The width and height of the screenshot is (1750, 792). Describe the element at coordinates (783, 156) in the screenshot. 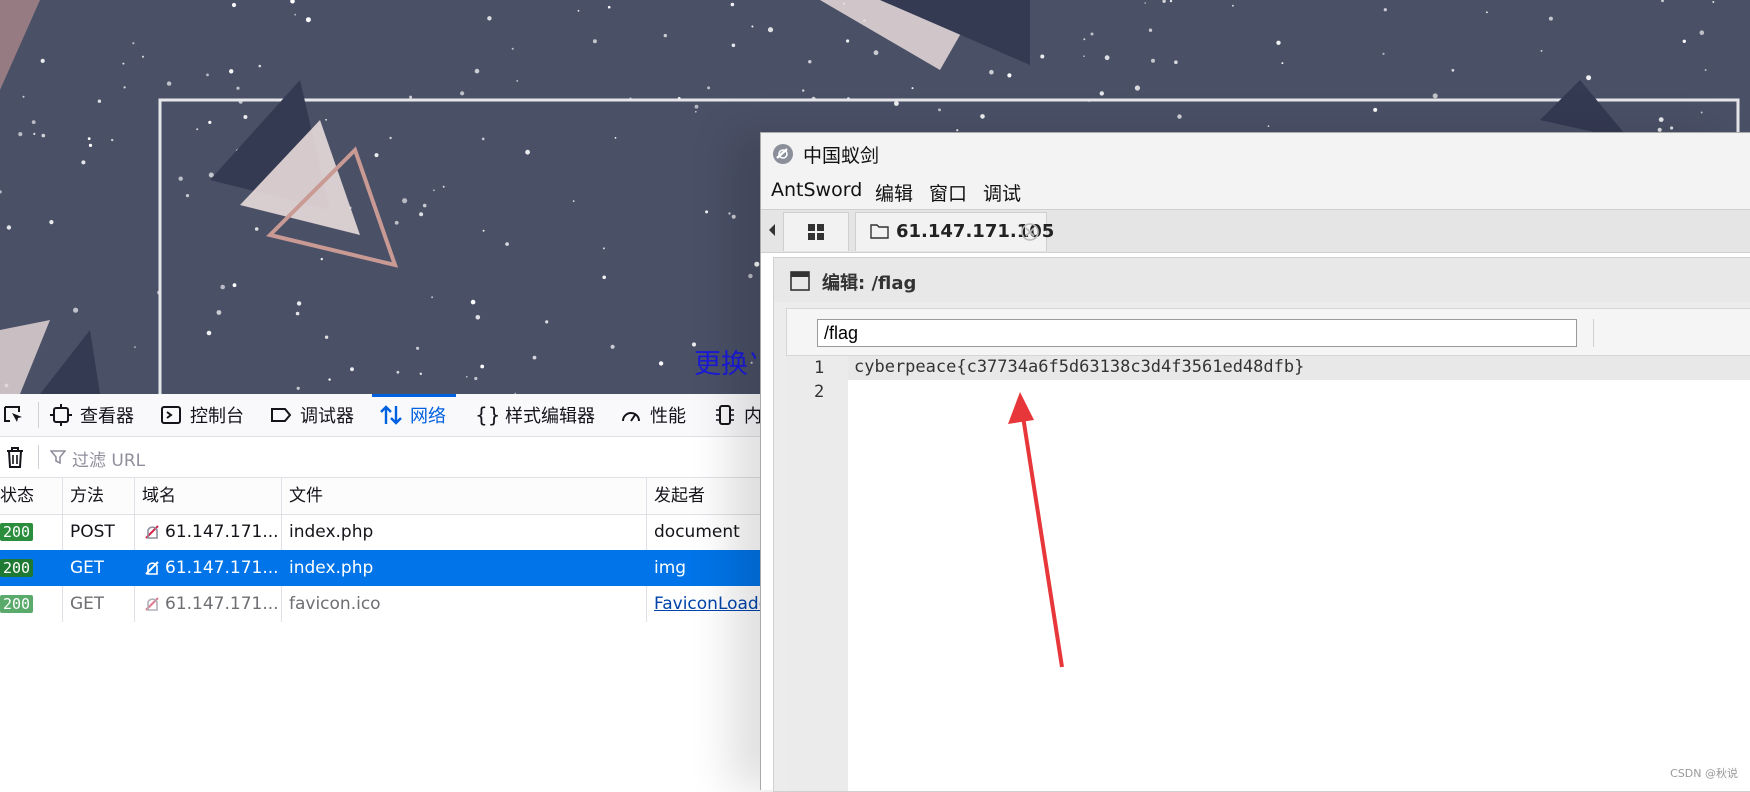

I see `antsword-logo-icon` at that location.